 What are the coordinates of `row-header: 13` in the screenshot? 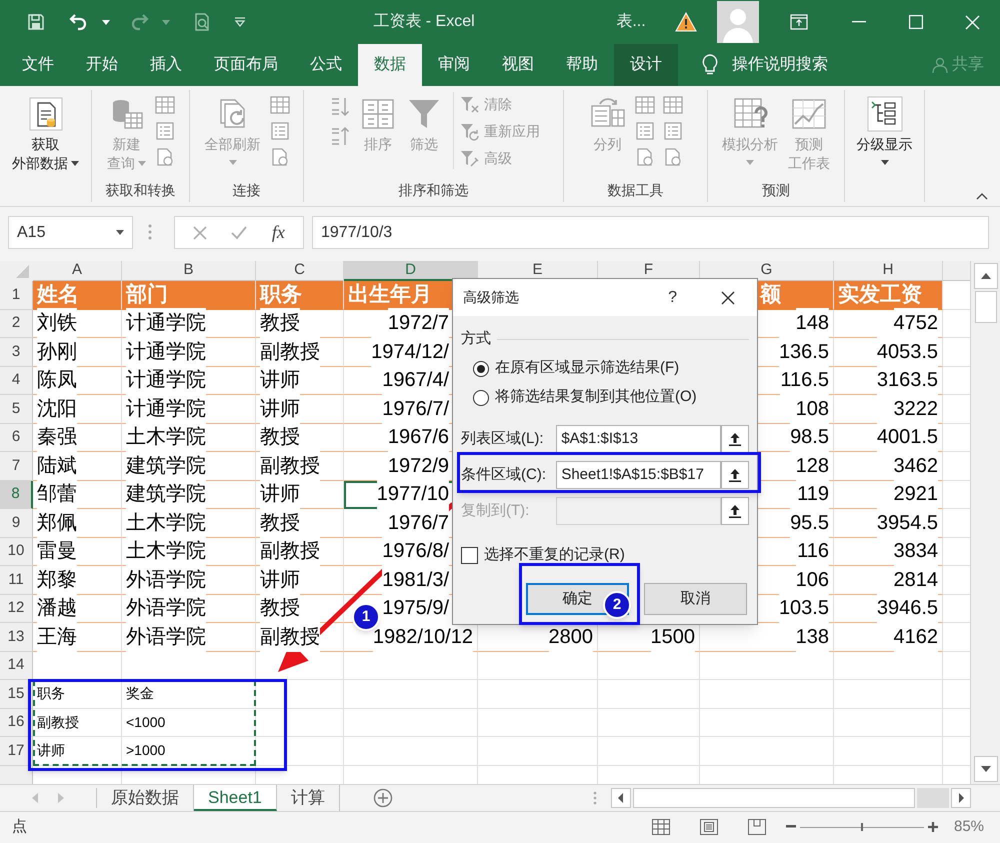 It's located at (16, 637).